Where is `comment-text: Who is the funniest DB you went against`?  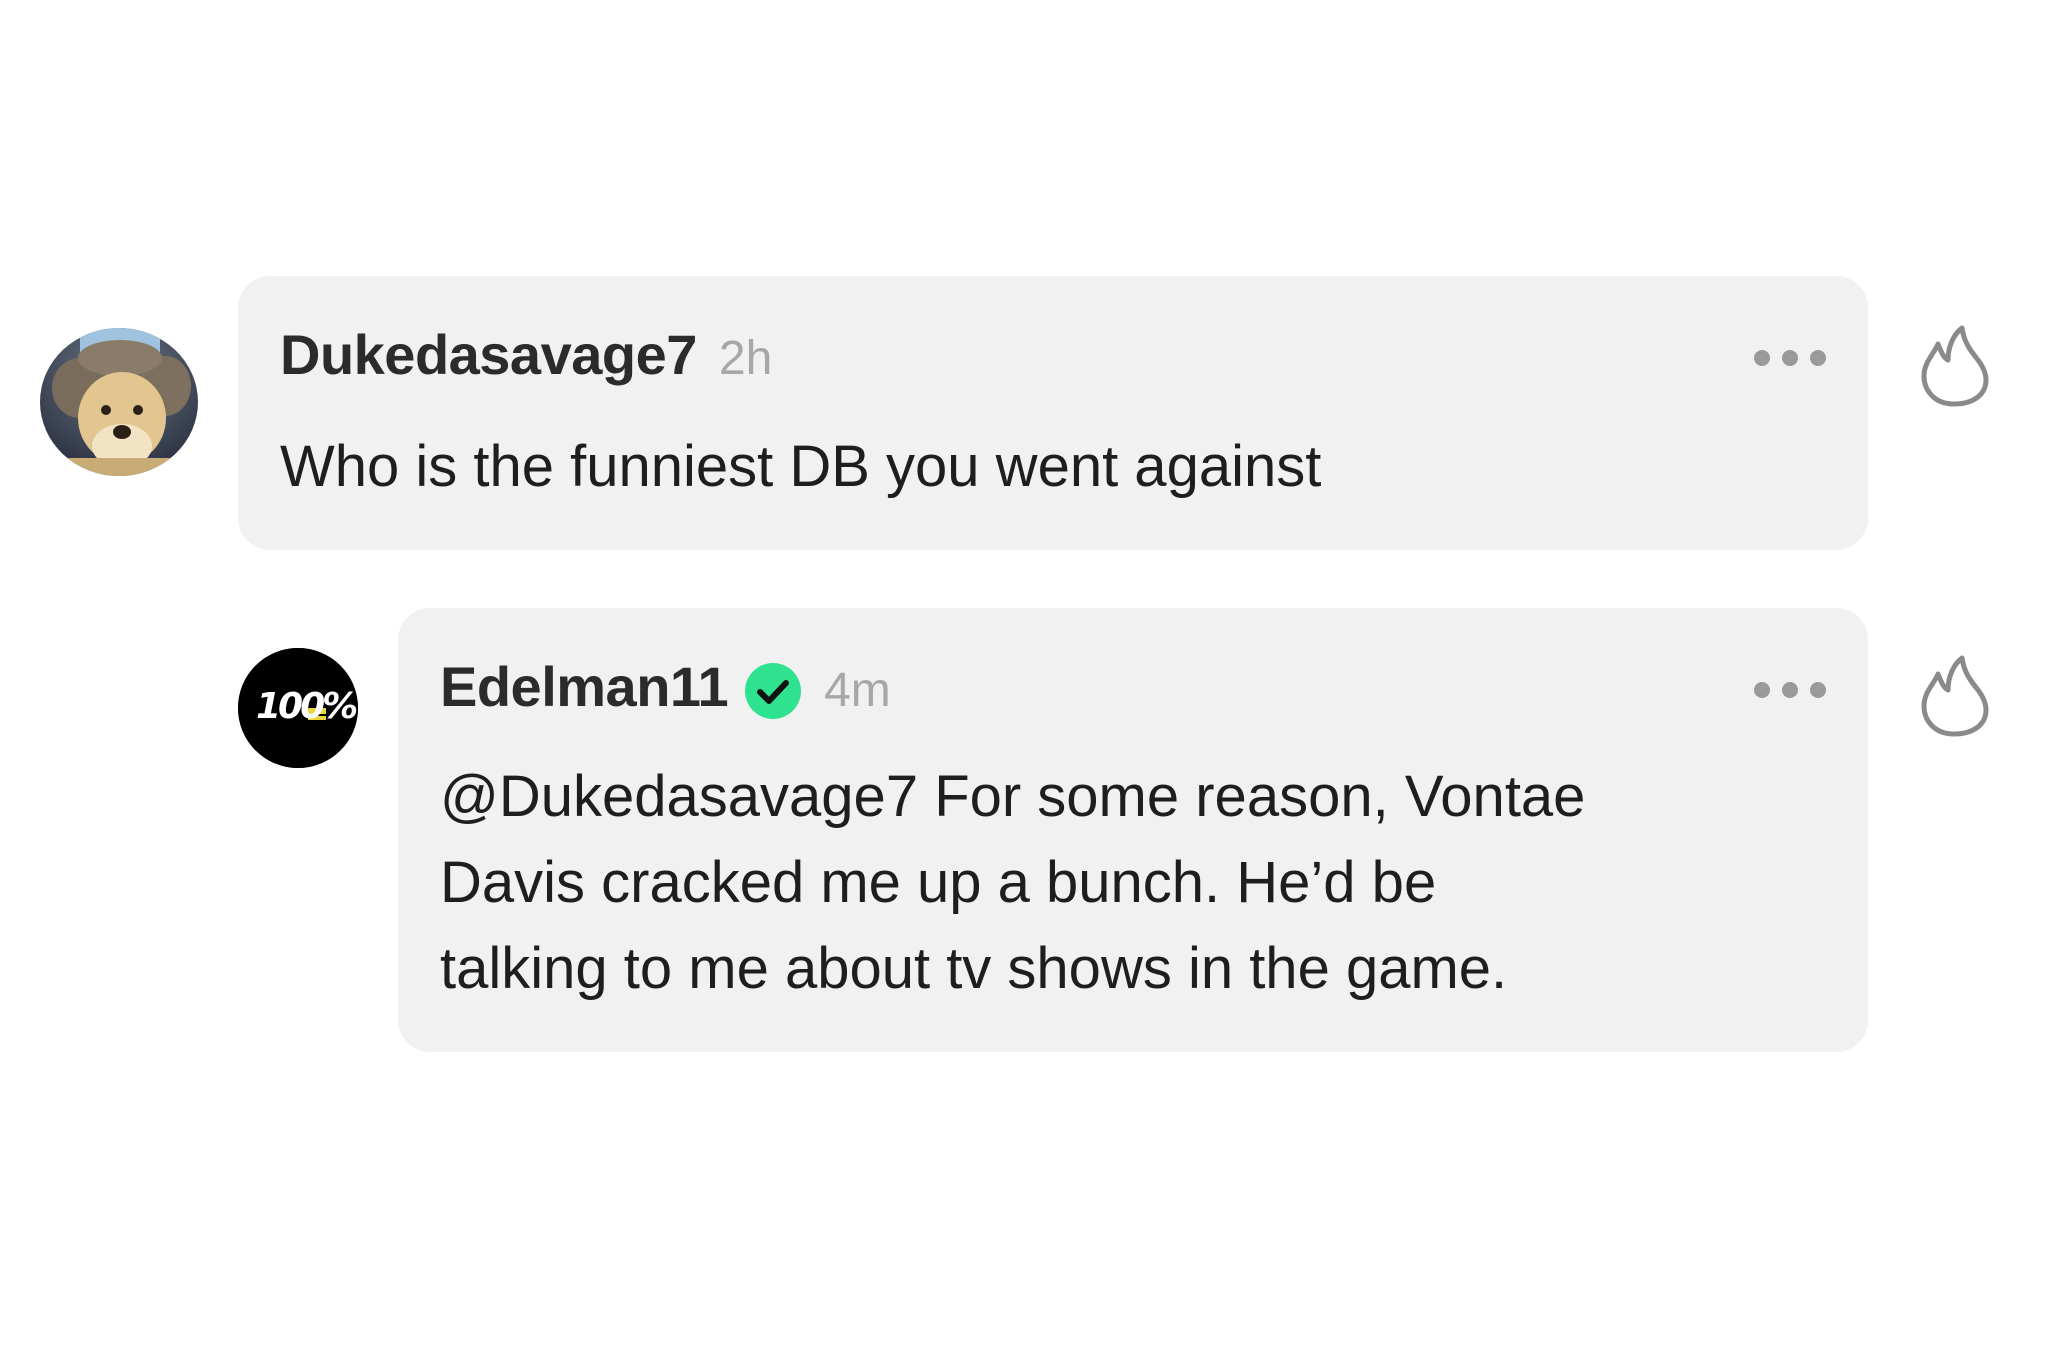
comment-text: Who is the funniest DB you went against is located at coordinates (800, 467).